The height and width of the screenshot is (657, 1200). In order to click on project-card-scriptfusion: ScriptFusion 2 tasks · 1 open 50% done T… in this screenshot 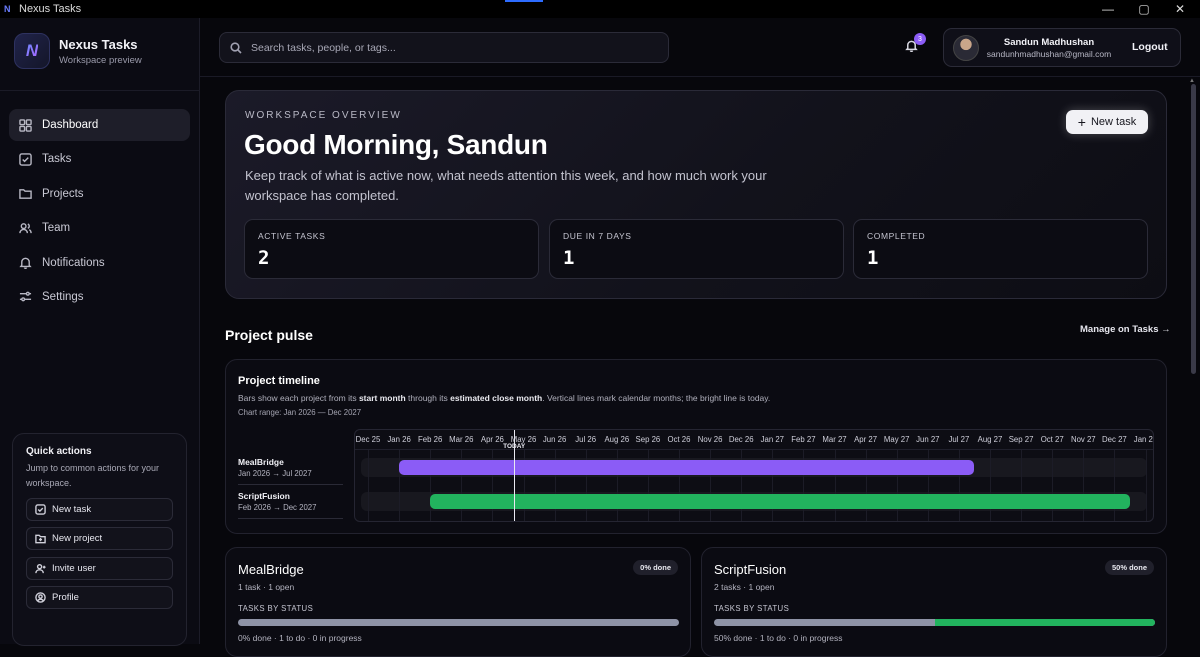, I will do `click(934, 602)`.